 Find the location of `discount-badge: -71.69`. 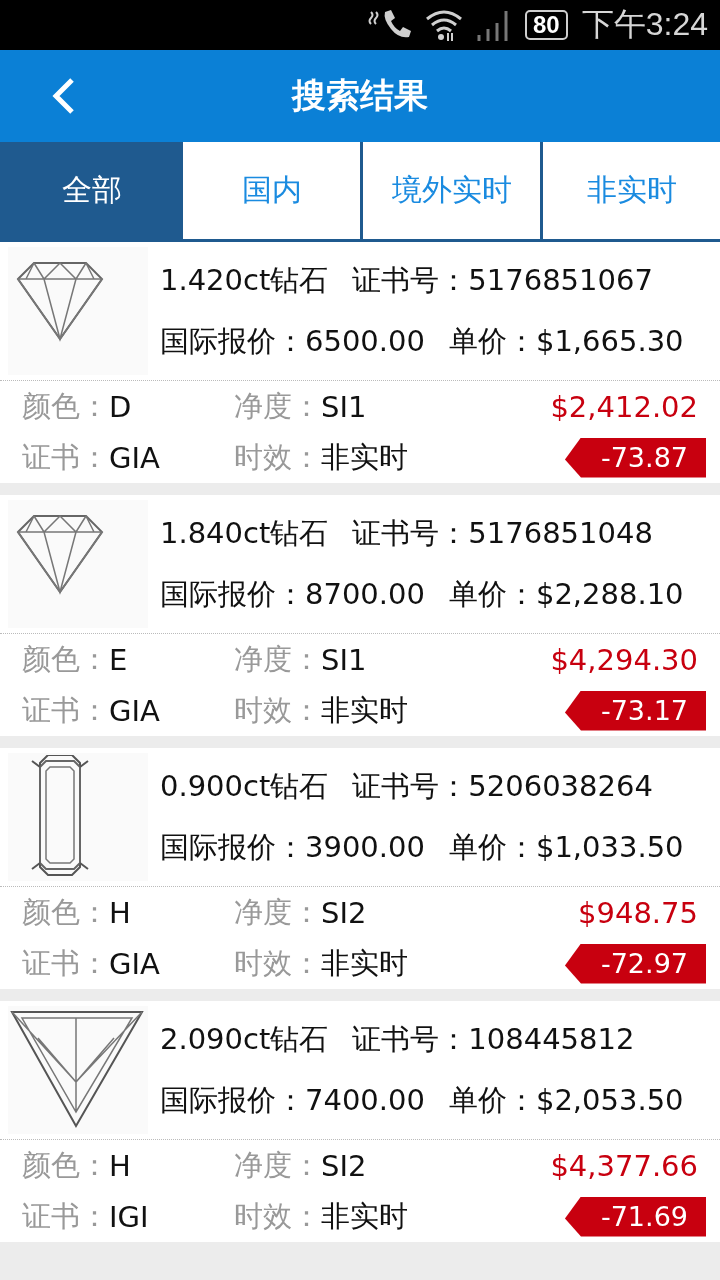

discount-badge: -71.69 is located at coordinates (635, 1216).